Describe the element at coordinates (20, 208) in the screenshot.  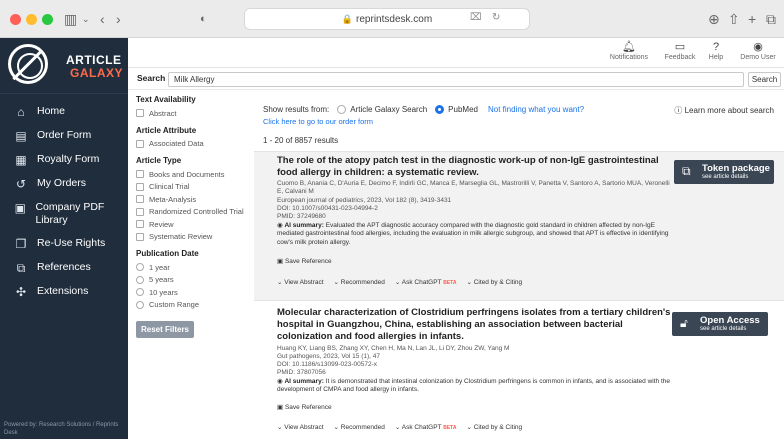
I see `library-icon: ▣` at that location.